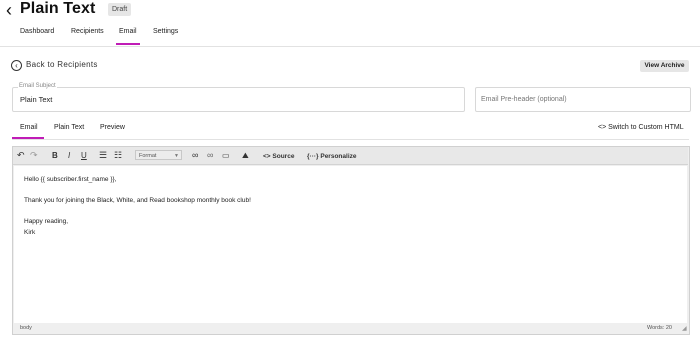  I want to click on arrow-left-circle-icon: ‹, so click(16, 65).